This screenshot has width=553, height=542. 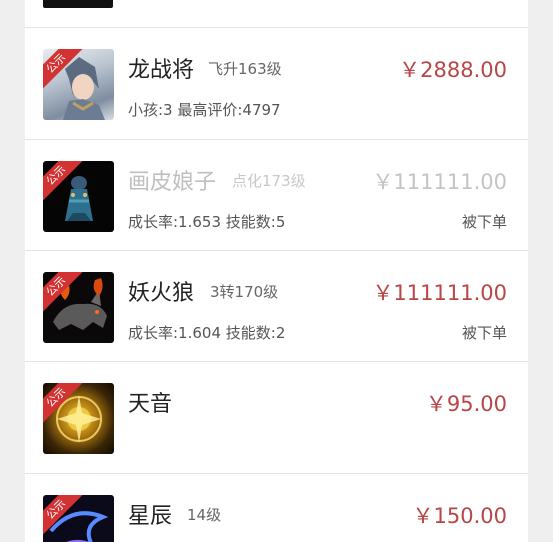 What do you see at coordinates (245, 69) in the screenshot?
I see `pet-level: 飞升163级` at bounding box center [245, 69].